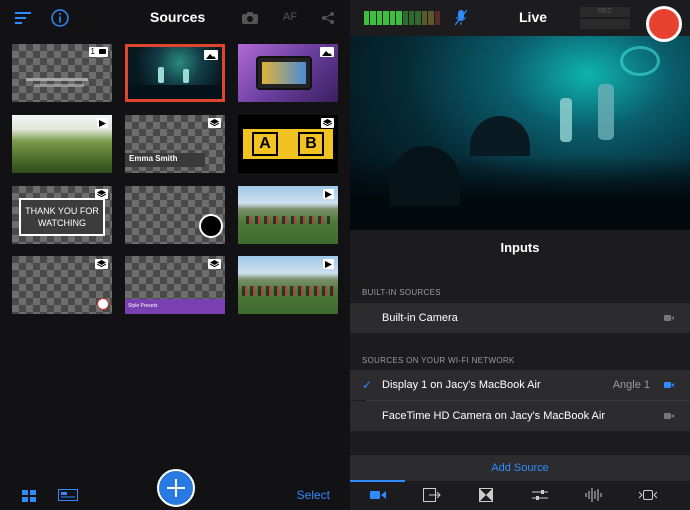  I want to click on add-source-link: Add Source, so click(520, 468).